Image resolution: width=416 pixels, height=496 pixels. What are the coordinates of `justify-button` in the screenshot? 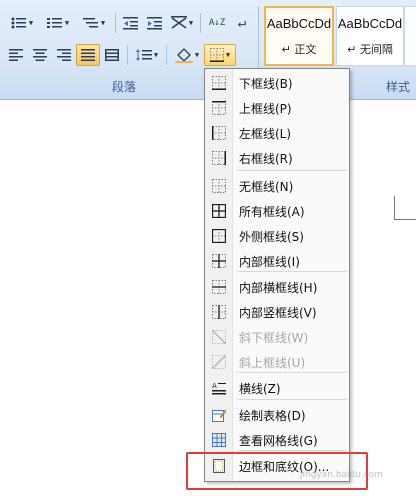 It's located at (88, 55).